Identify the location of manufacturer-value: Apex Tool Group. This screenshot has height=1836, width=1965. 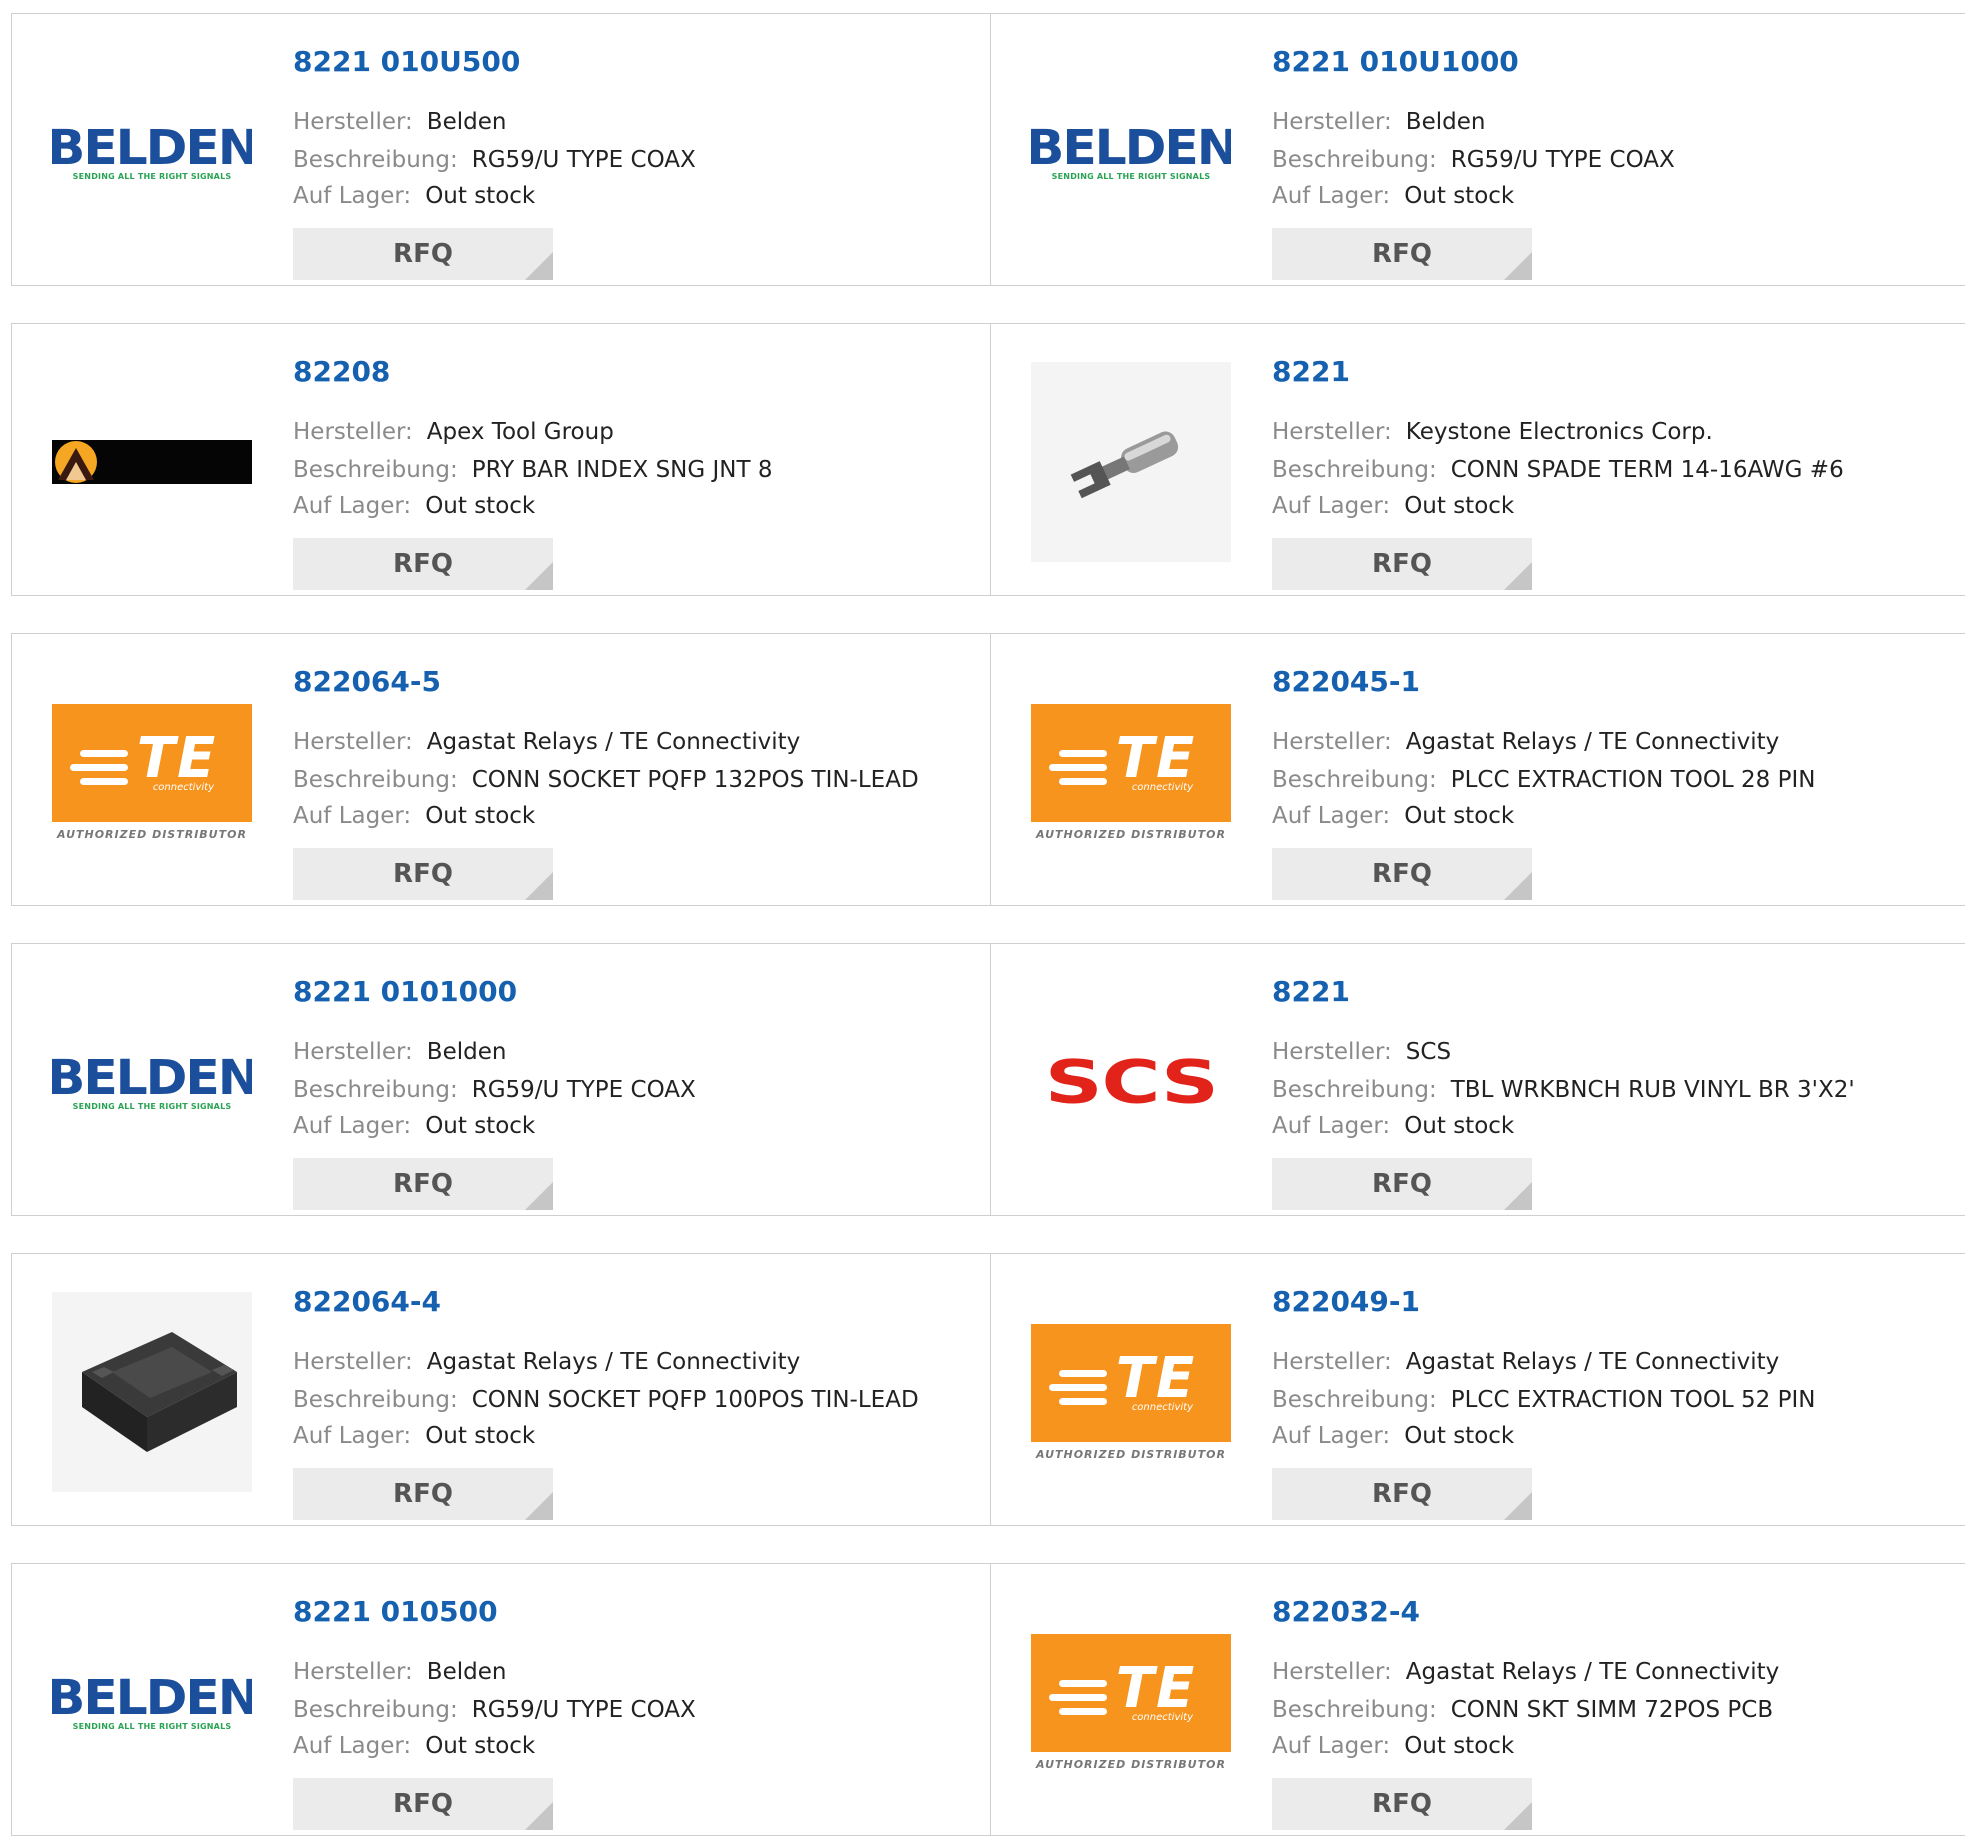
(520, 432).